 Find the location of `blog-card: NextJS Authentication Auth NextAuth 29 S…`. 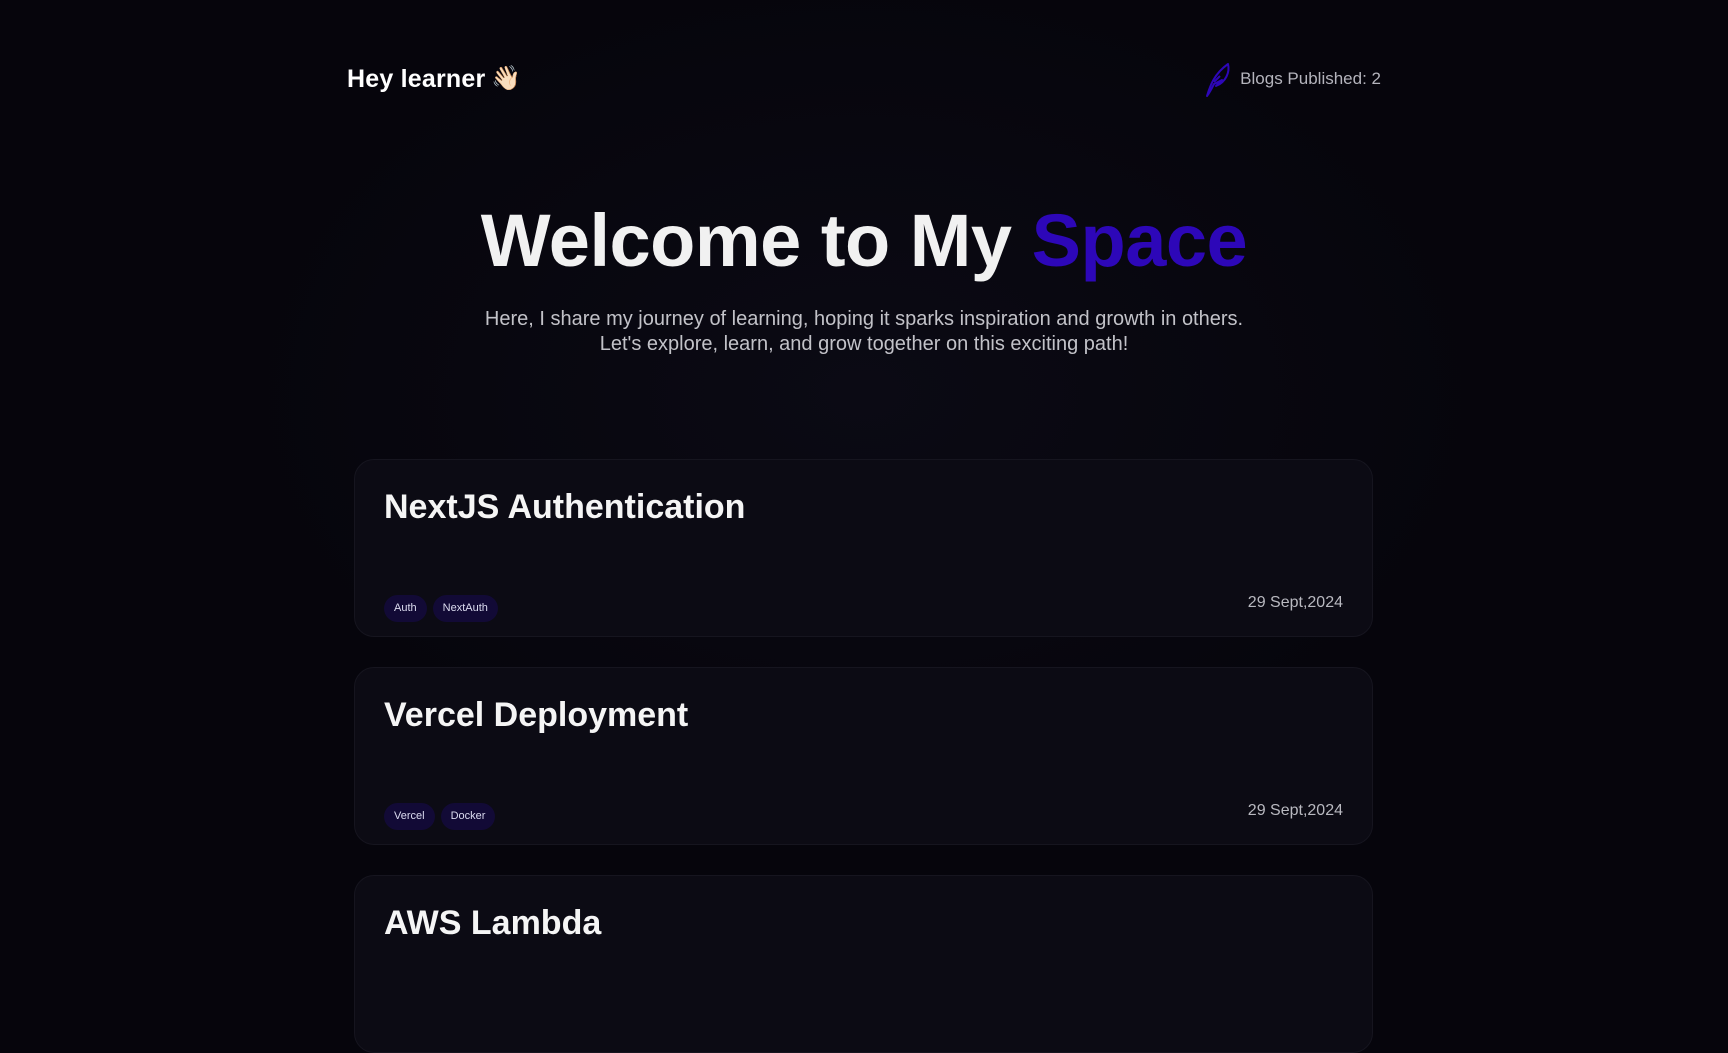

blog-card: NextJS Authentication Auth NextAuth 29 S… is located at coordinates (863, 548).